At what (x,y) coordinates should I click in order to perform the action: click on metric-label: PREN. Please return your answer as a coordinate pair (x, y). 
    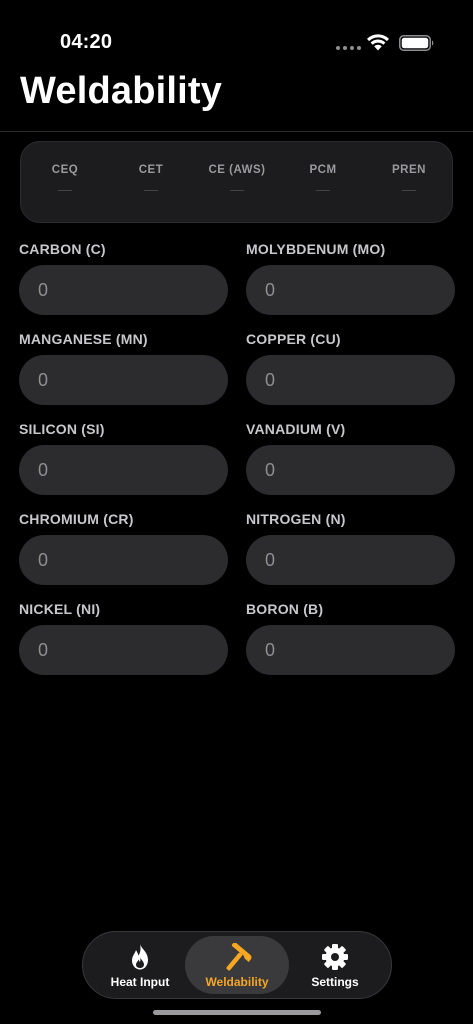
    Looking at the image, I should click on (409, 170).